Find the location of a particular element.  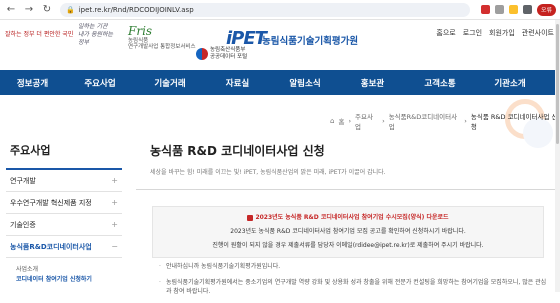

main-navigation: 정보공개 주요사업 기술거래 자료실 알림소식 홍보관 고객소통 기관소개 is located at coordinates (280, 82).